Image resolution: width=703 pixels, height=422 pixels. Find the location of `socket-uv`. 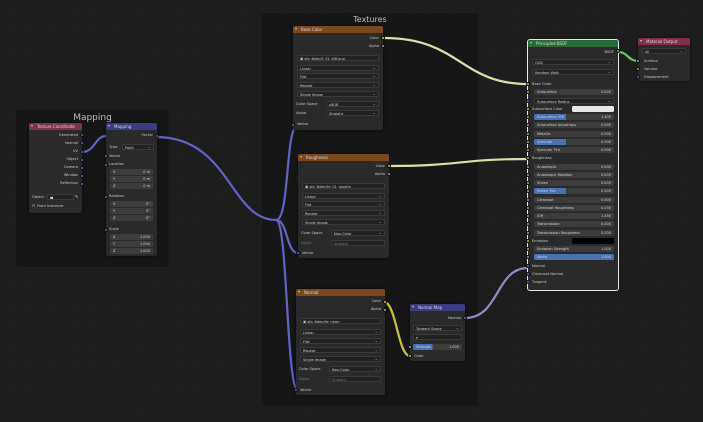

socket-uv is located at coordinates (82, 152).